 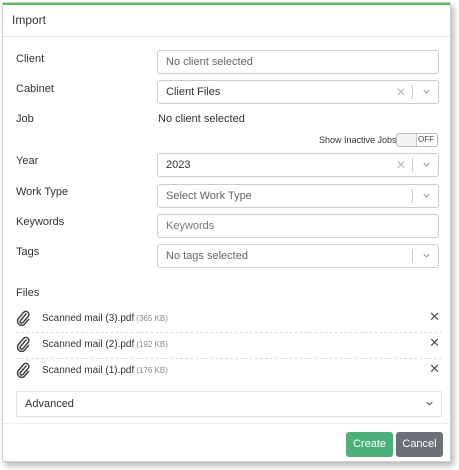 What do you see at coordinates (25, 119) in the screenshot?
I see `job-label: Job` at bounding box center [25, 119].